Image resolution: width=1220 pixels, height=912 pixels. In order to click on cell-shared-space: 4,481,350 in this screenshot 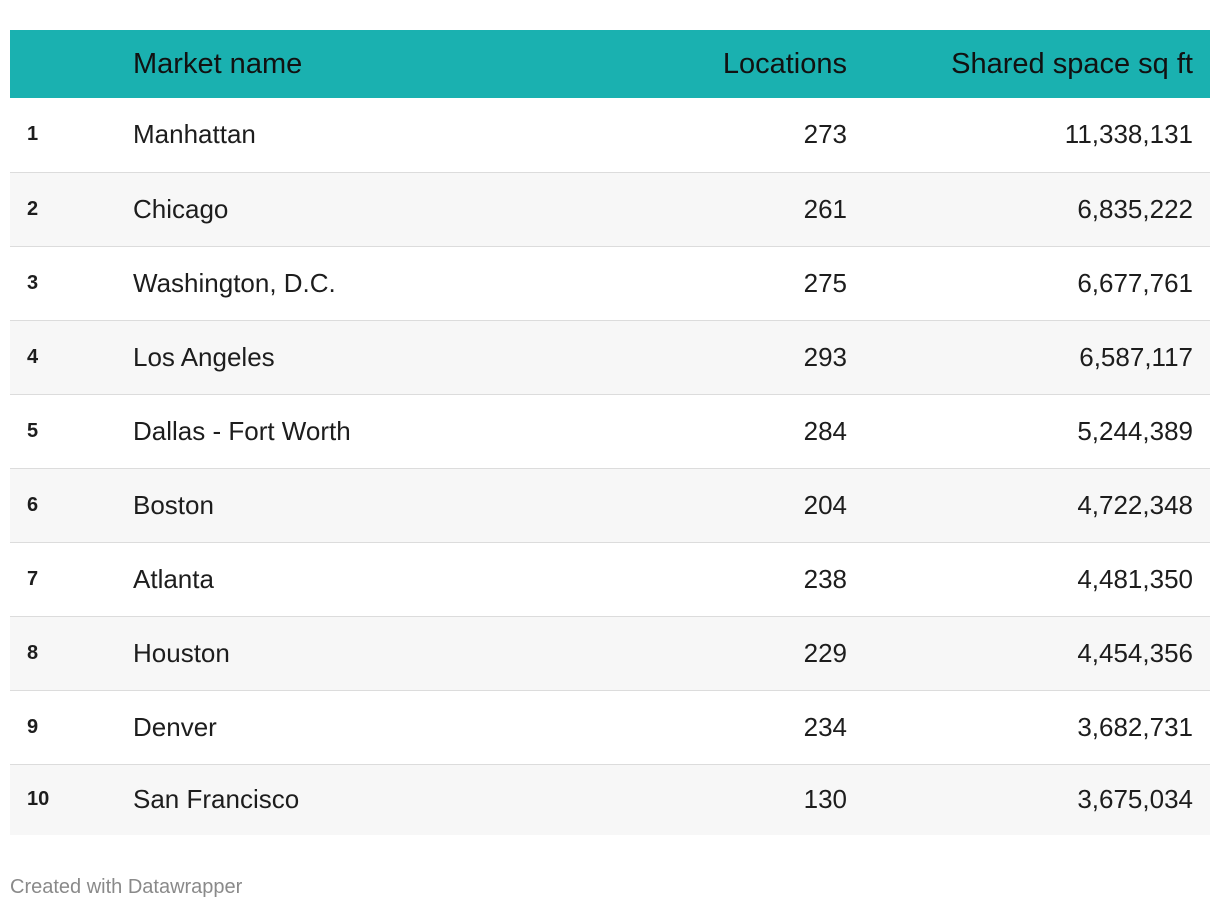, I will do `click(1135, 578)`.